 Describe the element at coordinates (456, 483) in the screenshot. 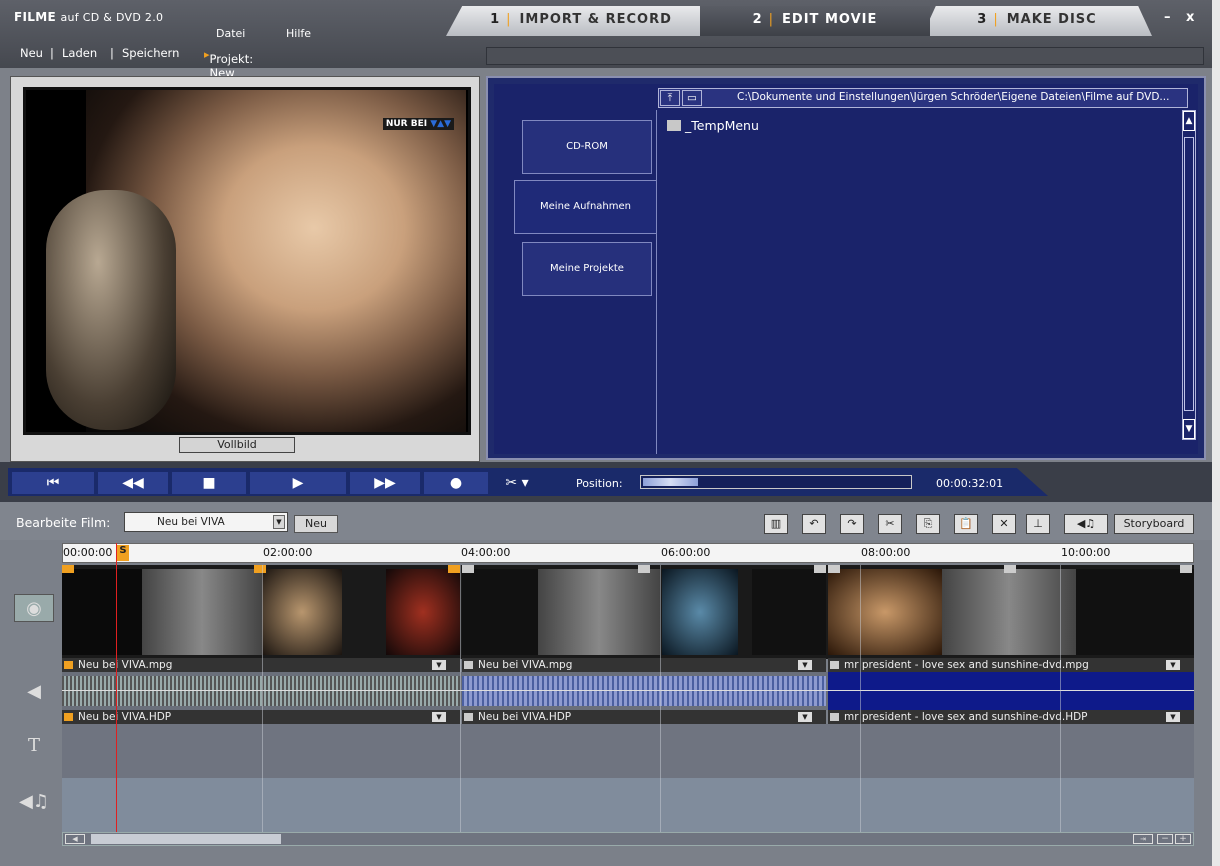

I see `record-button: ●` at that location.